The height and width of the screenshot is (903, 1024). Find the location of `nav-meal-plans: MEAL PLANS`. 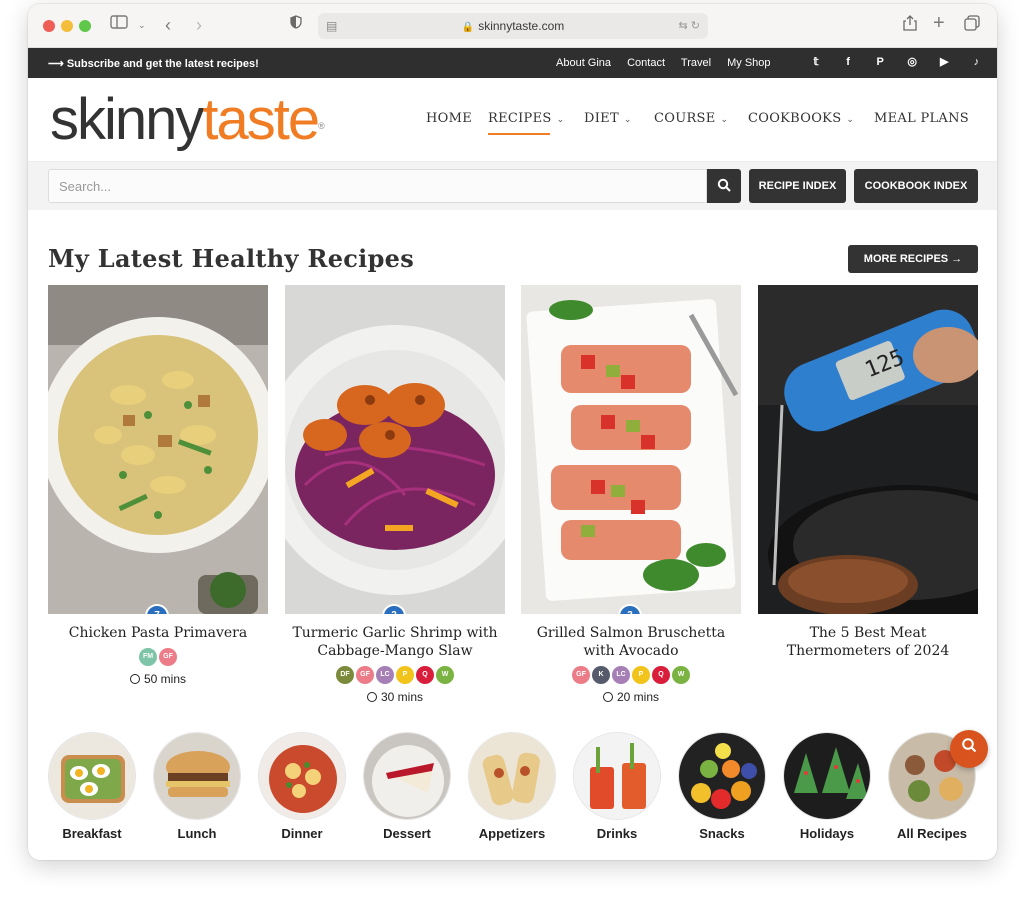

nav-meal-plans: MEAL PLANS is located at coordinates (921, 118).